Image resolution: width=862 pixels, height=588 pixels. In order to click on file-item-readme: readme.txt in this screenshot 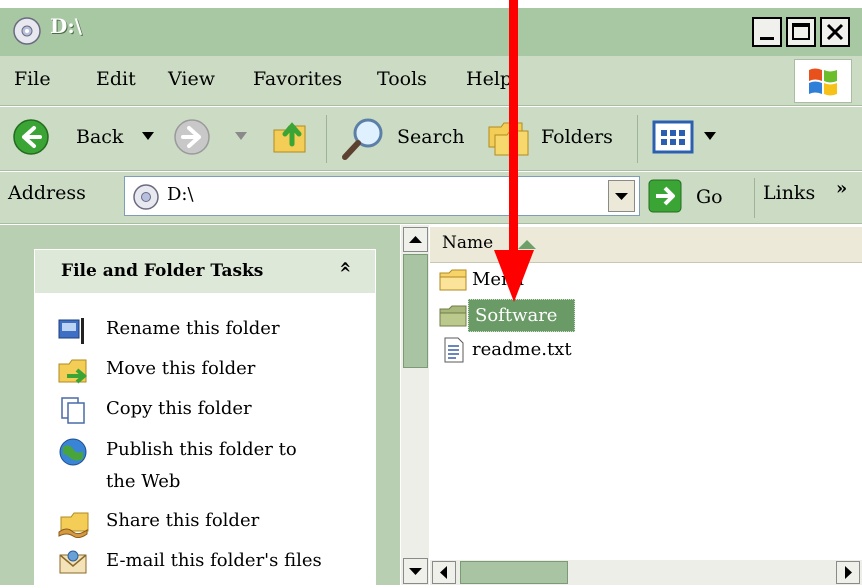, I will do `click(522, 349)`.